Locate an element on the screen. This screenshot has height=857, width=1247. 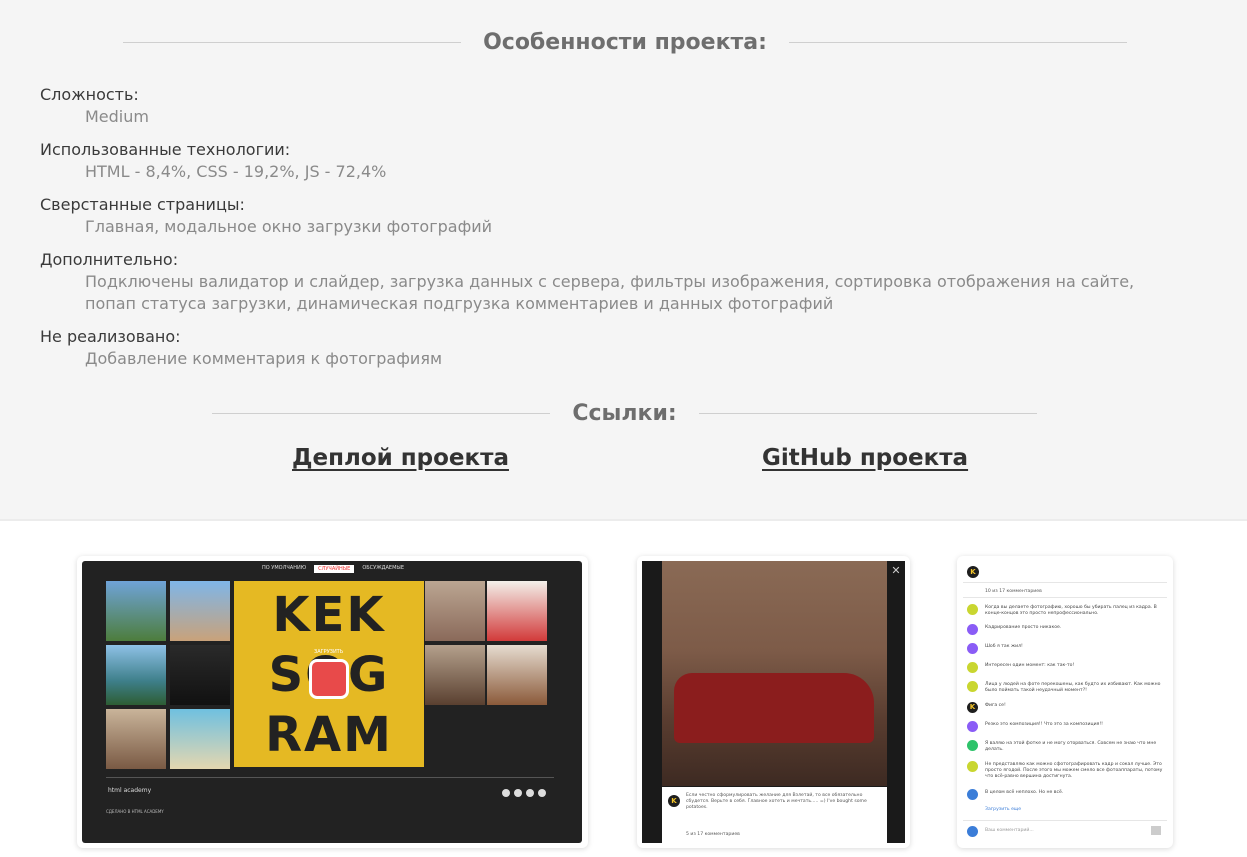
html-academy-logo: html academy is located at coordinates (130, 790).